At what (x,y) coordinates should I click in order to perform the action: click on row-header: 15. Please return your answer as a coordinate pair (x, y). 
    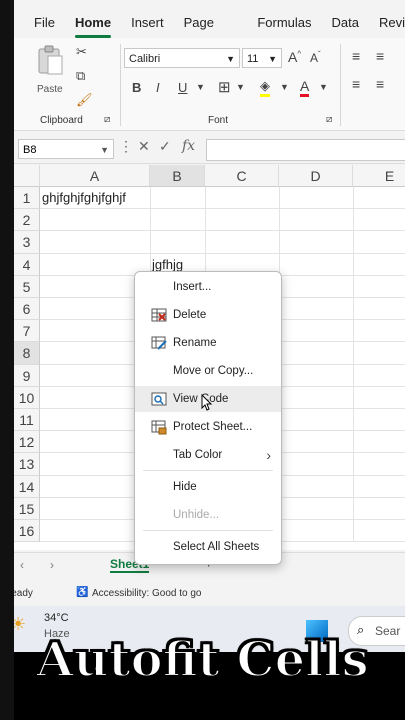
    Looking at the image, I should click on (27, 508).